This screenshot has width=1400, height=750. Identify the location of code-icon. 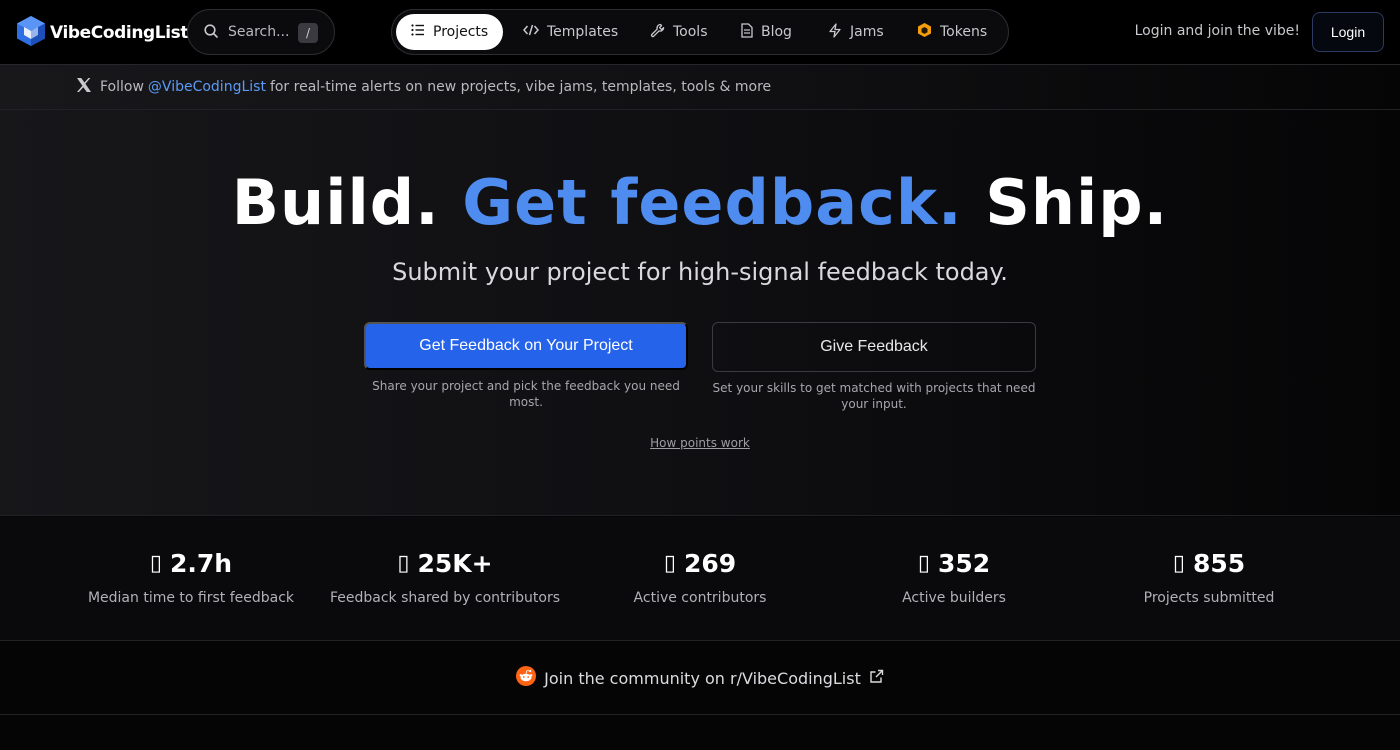
(531, 32).